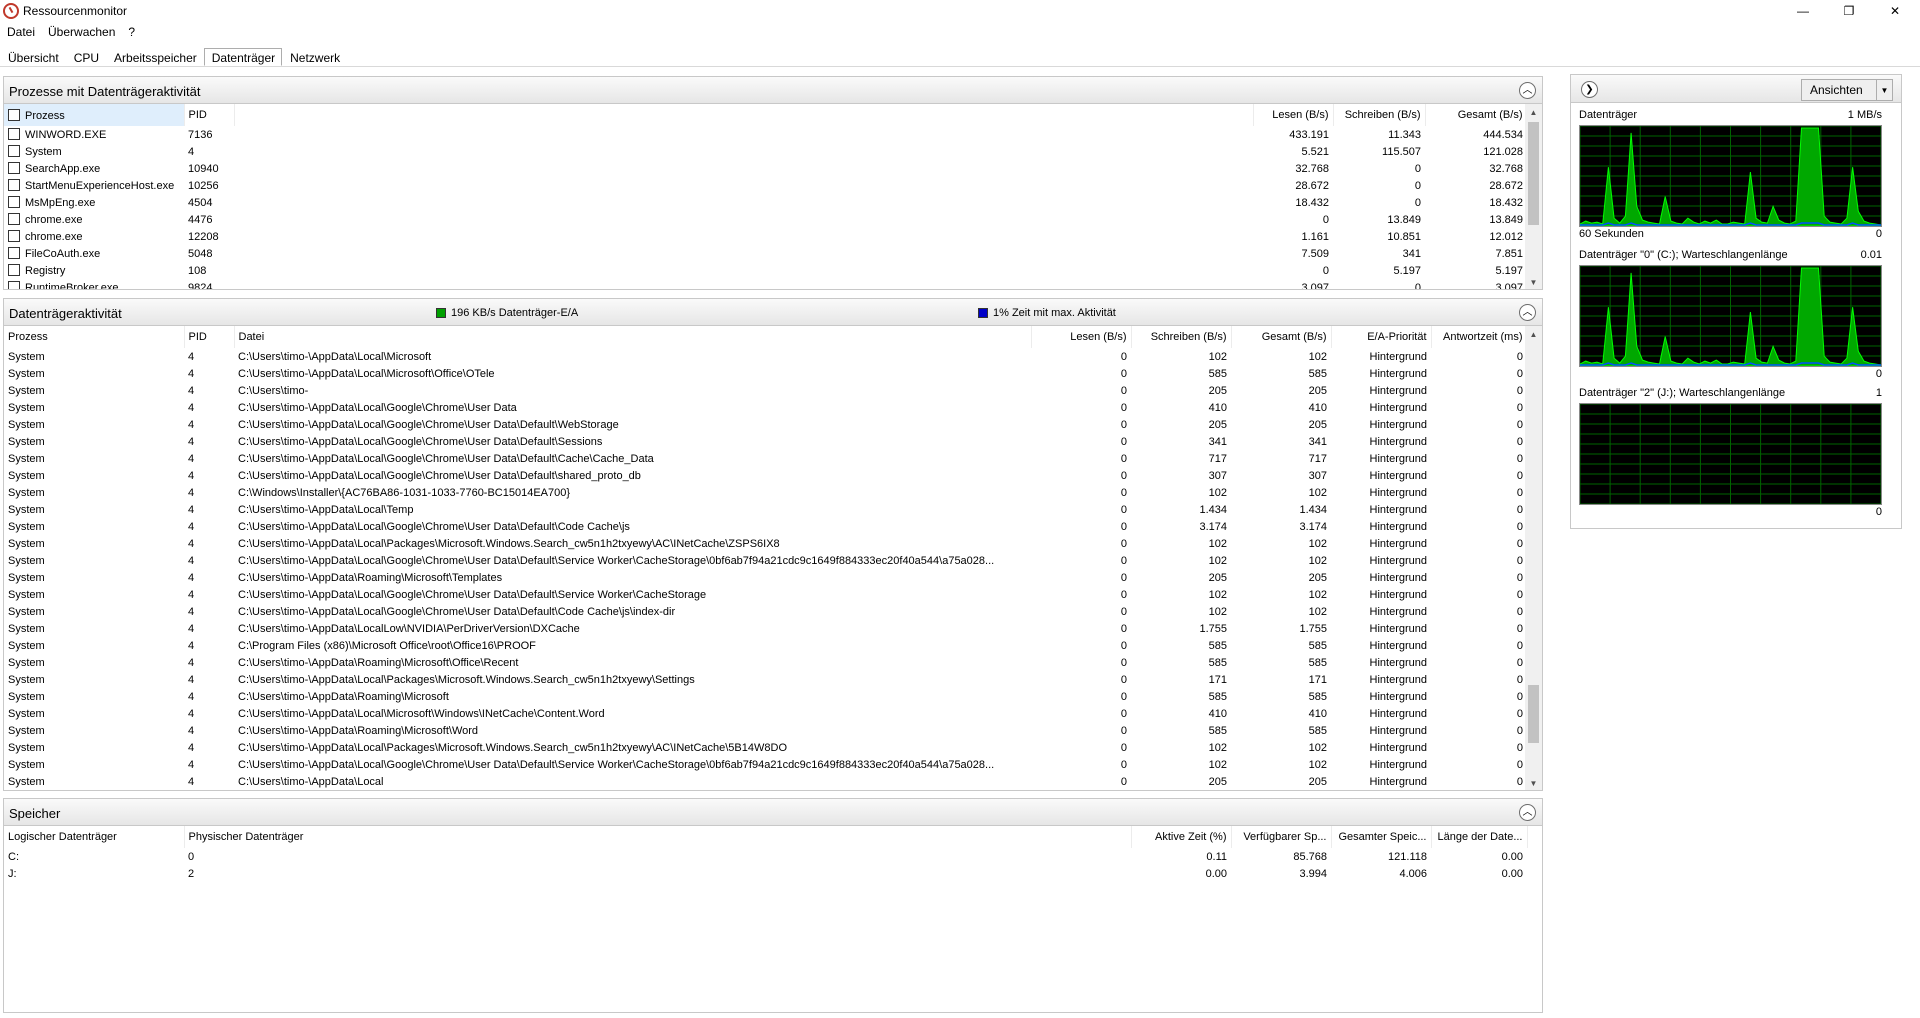 This screenshot has width=1920, height=1018. I want to click on col-physischer-datentraeger: Physischer Datenträger, so click(658, 837).